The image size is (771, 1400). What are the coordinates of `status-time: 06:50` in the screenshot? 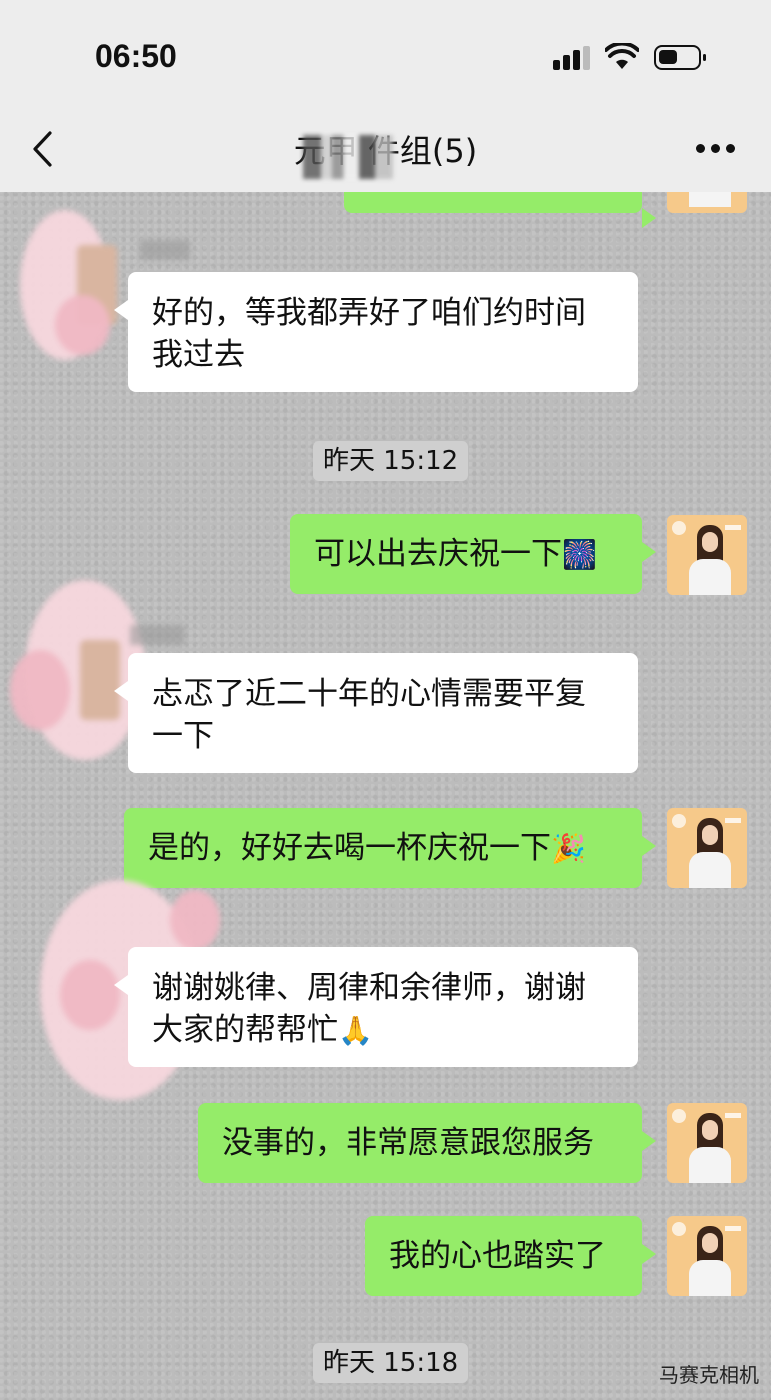 It's located at (136, 56).